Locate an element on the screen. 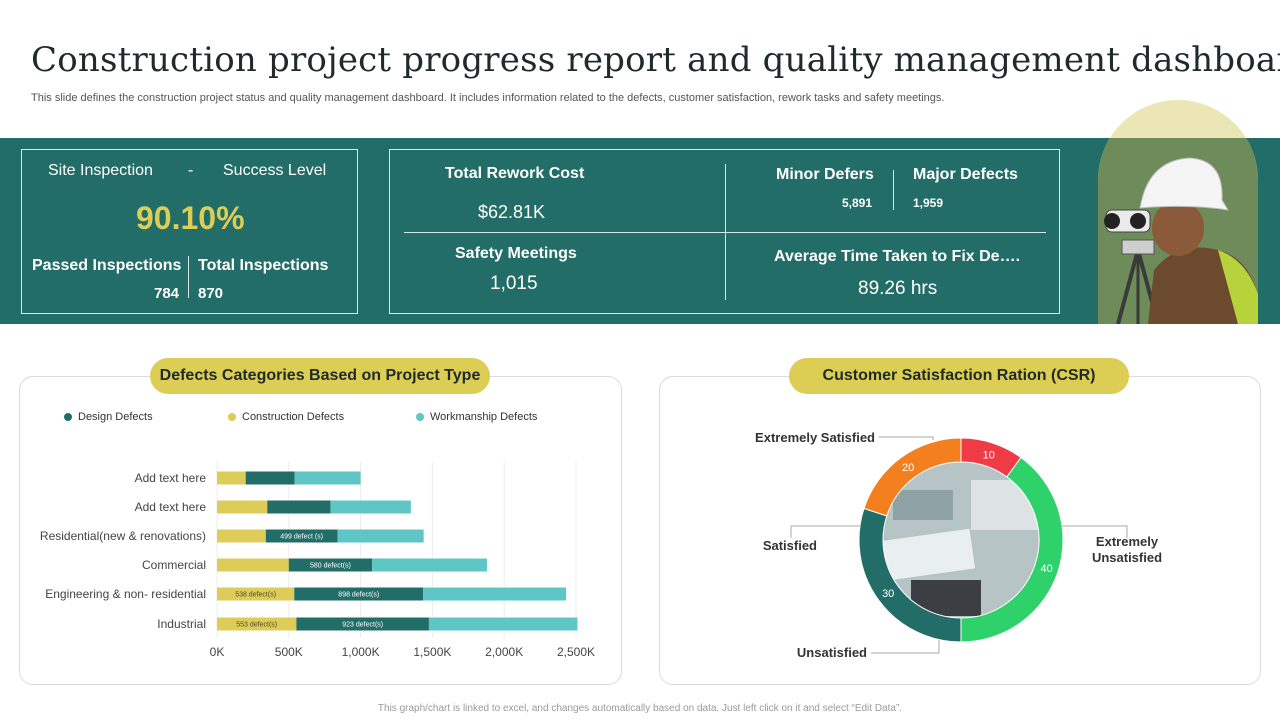 This screenshot has width=1280, height=720. slice-category-label: Extremely Unsatisfied is located at coordinates (1127, 549).